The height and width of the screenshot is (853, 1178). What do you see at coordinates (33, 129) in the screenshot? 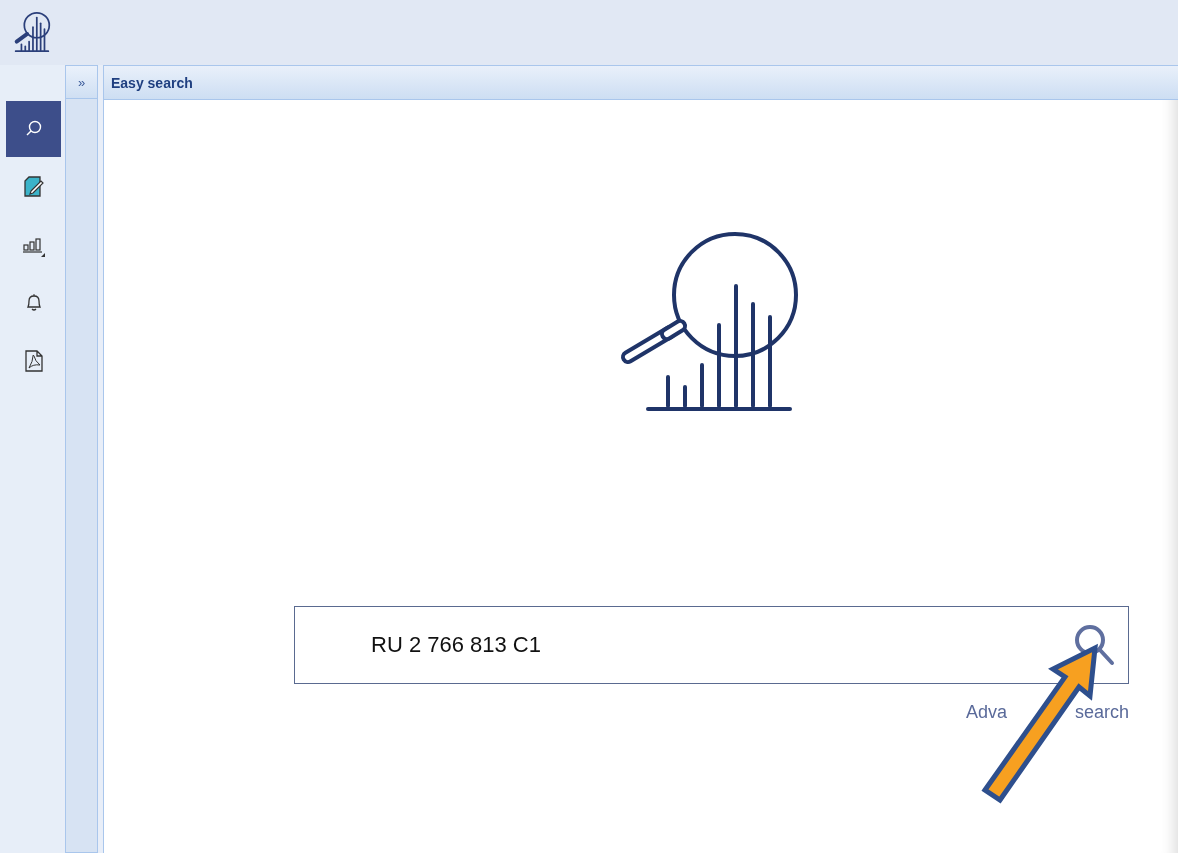
I see `sidebar-item` at bounding box center [33, 129].